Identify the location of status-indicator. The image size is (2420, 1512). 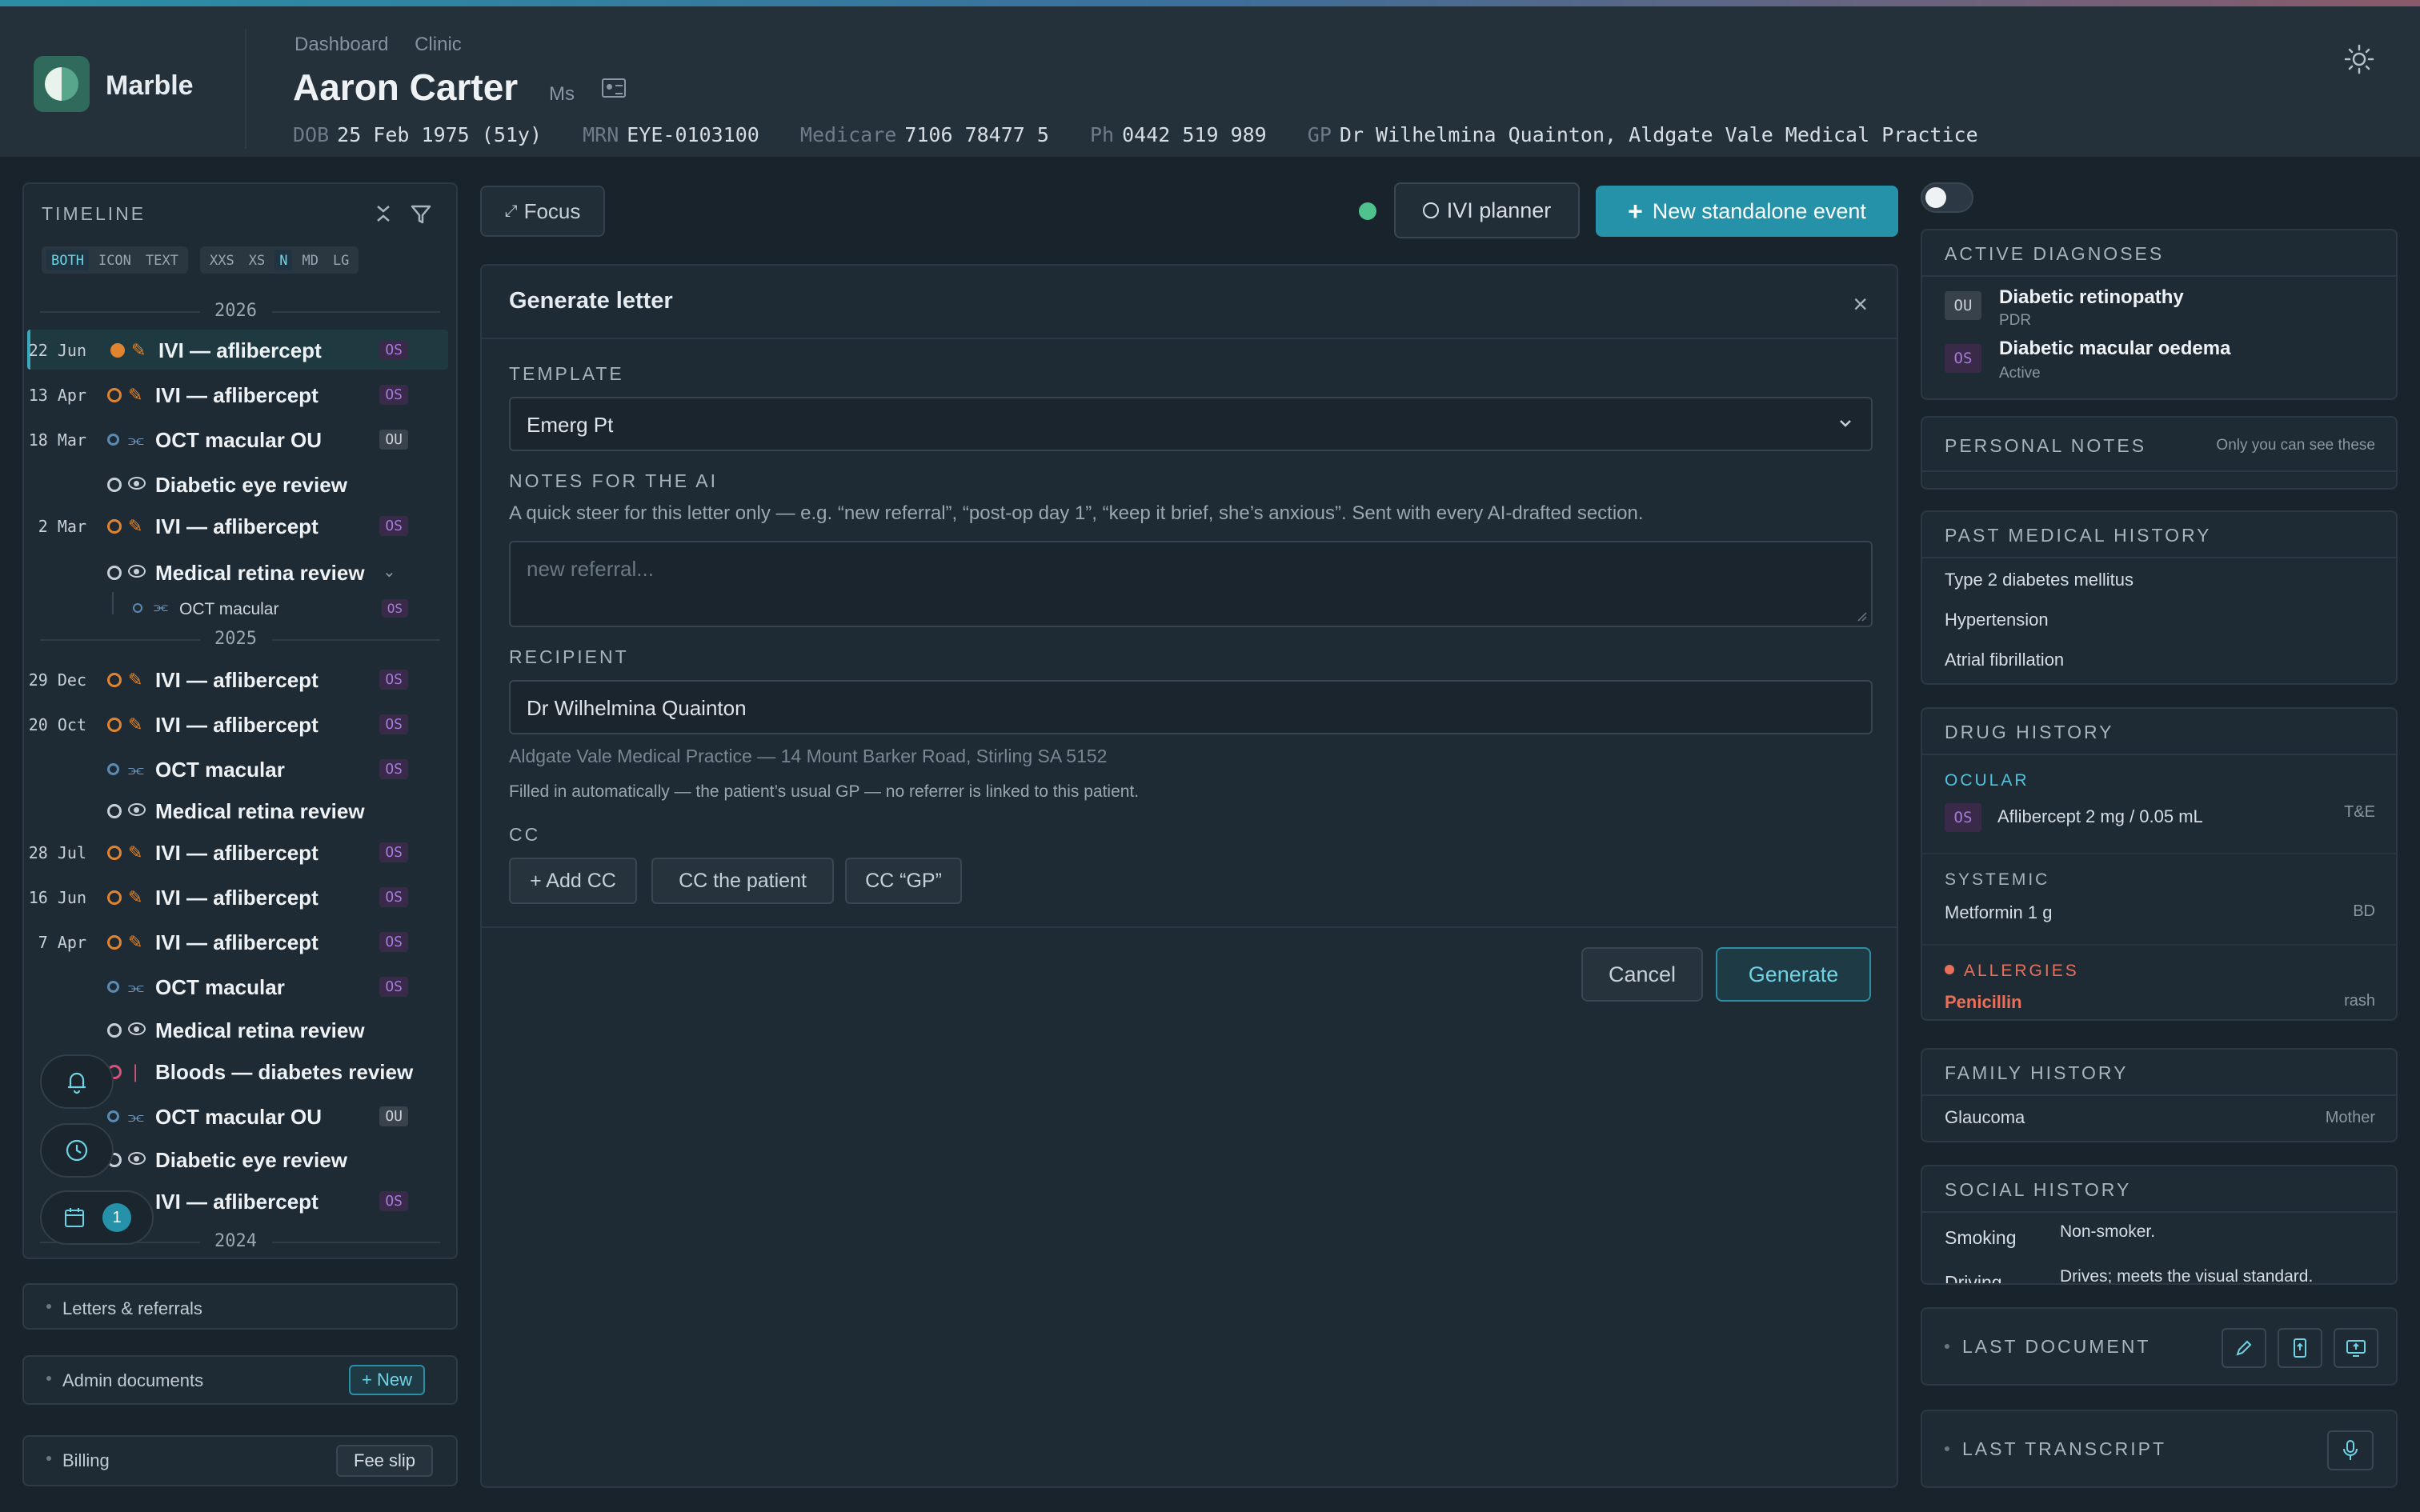
(1367, 211).